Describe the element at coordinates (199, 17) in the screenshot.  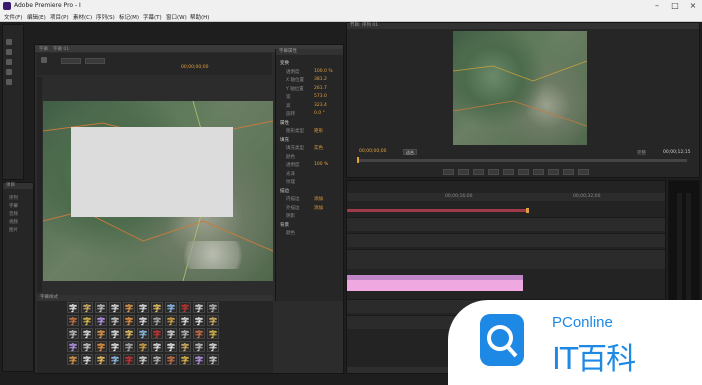
I see `menu-help: 帮助(H)` at that location.